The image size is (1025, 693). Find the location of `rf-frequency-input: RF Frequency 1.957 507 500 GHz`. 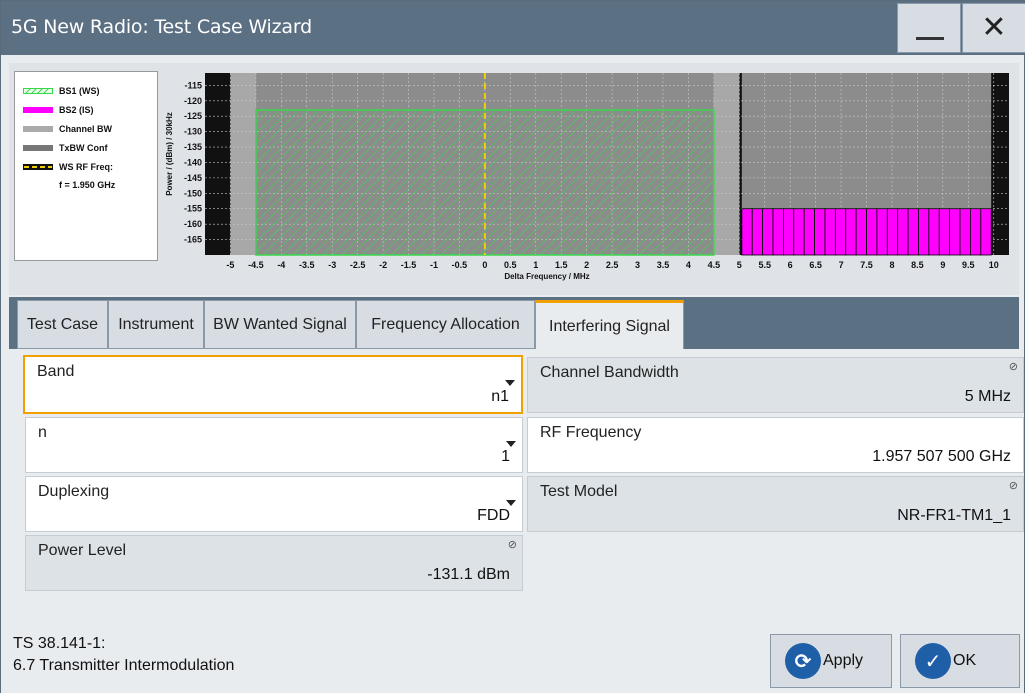

rf-frequency-input: RF Frequency 1.957 507 500 GHz is located at coordinates (775, 445).